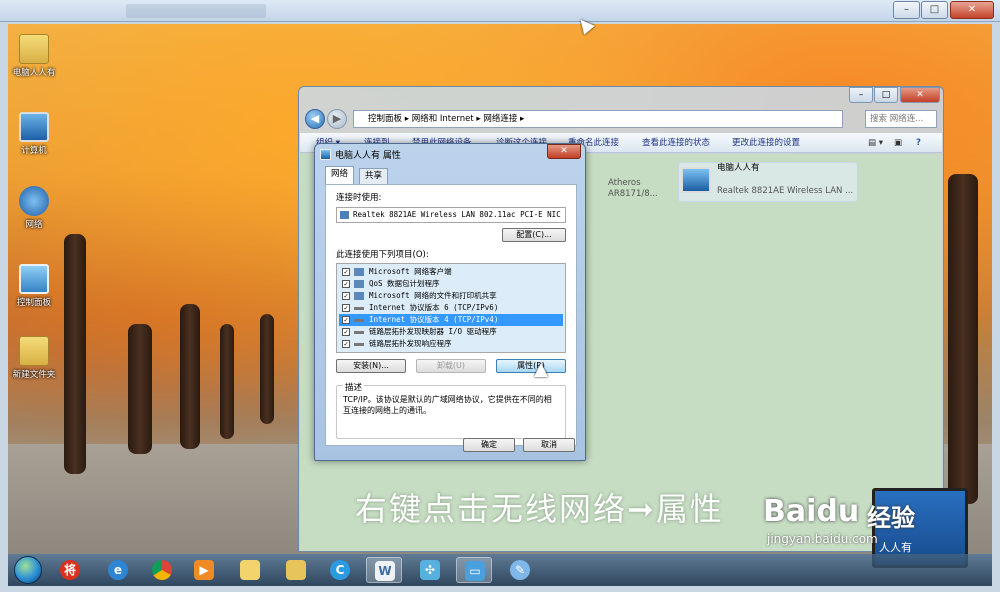  What do you see at coordinates (839, 520) in the screenshot?
I see `baidu-watermark: Baidu 经验 jingyan.baidu.com` at bounding box center [839, 520].